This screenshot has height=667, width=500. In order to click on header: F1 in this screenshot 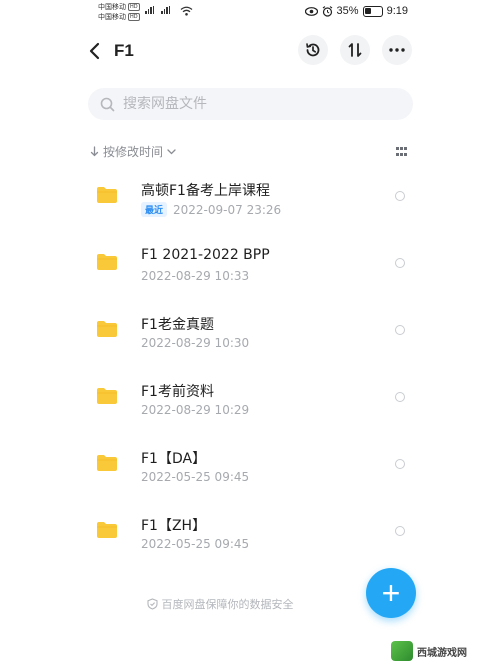, I will do `click(250, 51)`.